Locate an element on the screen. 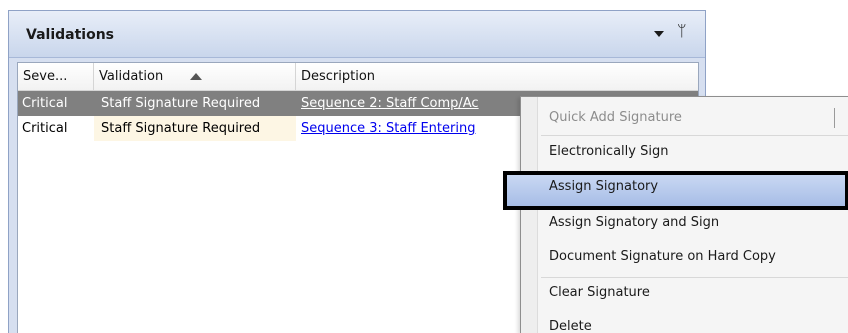 Image resolution: width=848 pixels, height=333 pixels. sort-ascending-icon is located at coordinates (196, 76).